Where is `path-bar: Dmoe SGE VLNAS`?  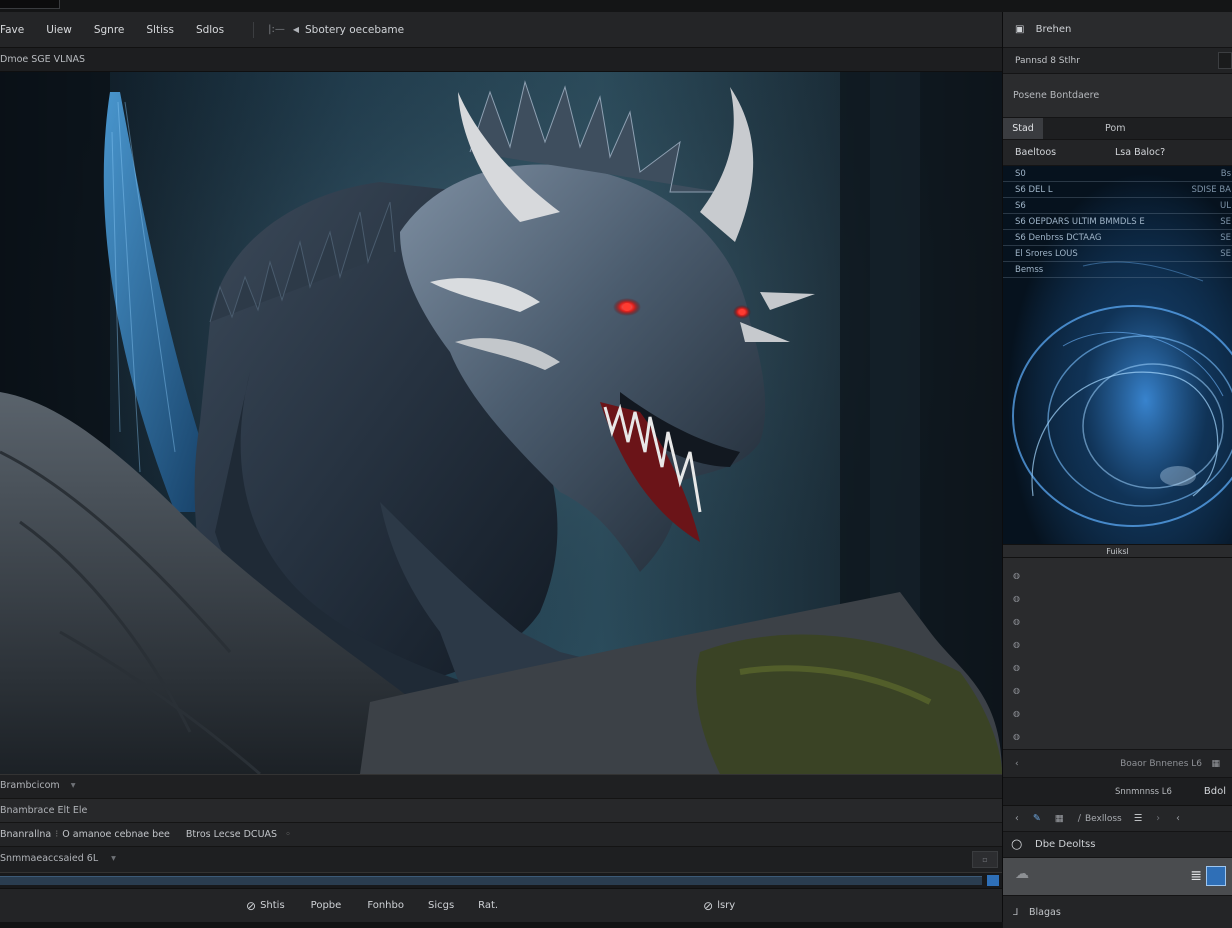
path-bar: Dmoe SGE VLNAS is located at coordinates (501, 60).